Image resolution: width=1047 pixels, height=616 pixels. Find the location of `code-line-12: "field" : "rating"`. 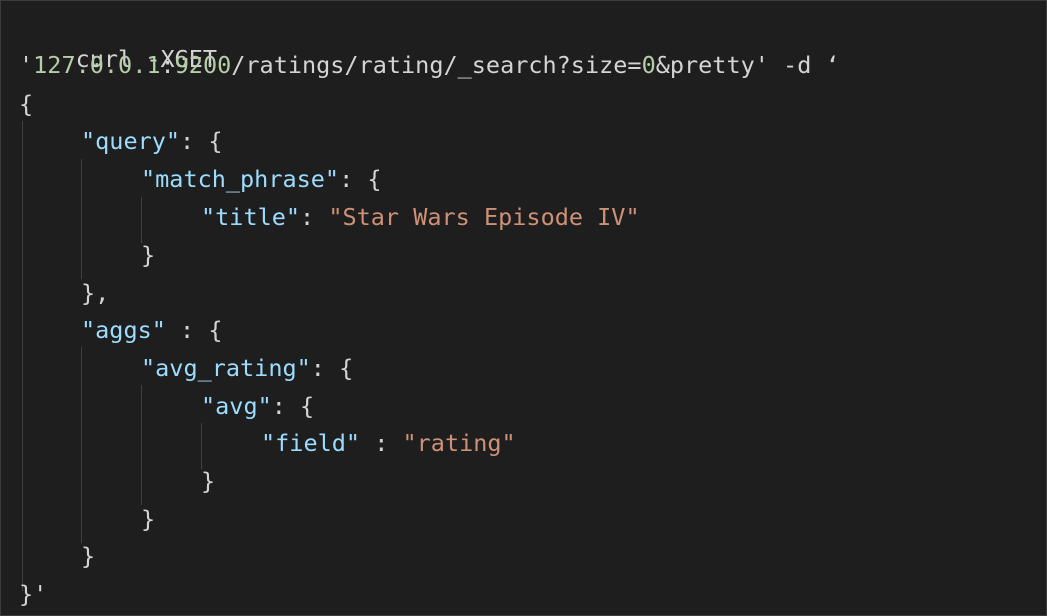

code-line-12: "field" : "rating" is located at coordinates (388, 443).